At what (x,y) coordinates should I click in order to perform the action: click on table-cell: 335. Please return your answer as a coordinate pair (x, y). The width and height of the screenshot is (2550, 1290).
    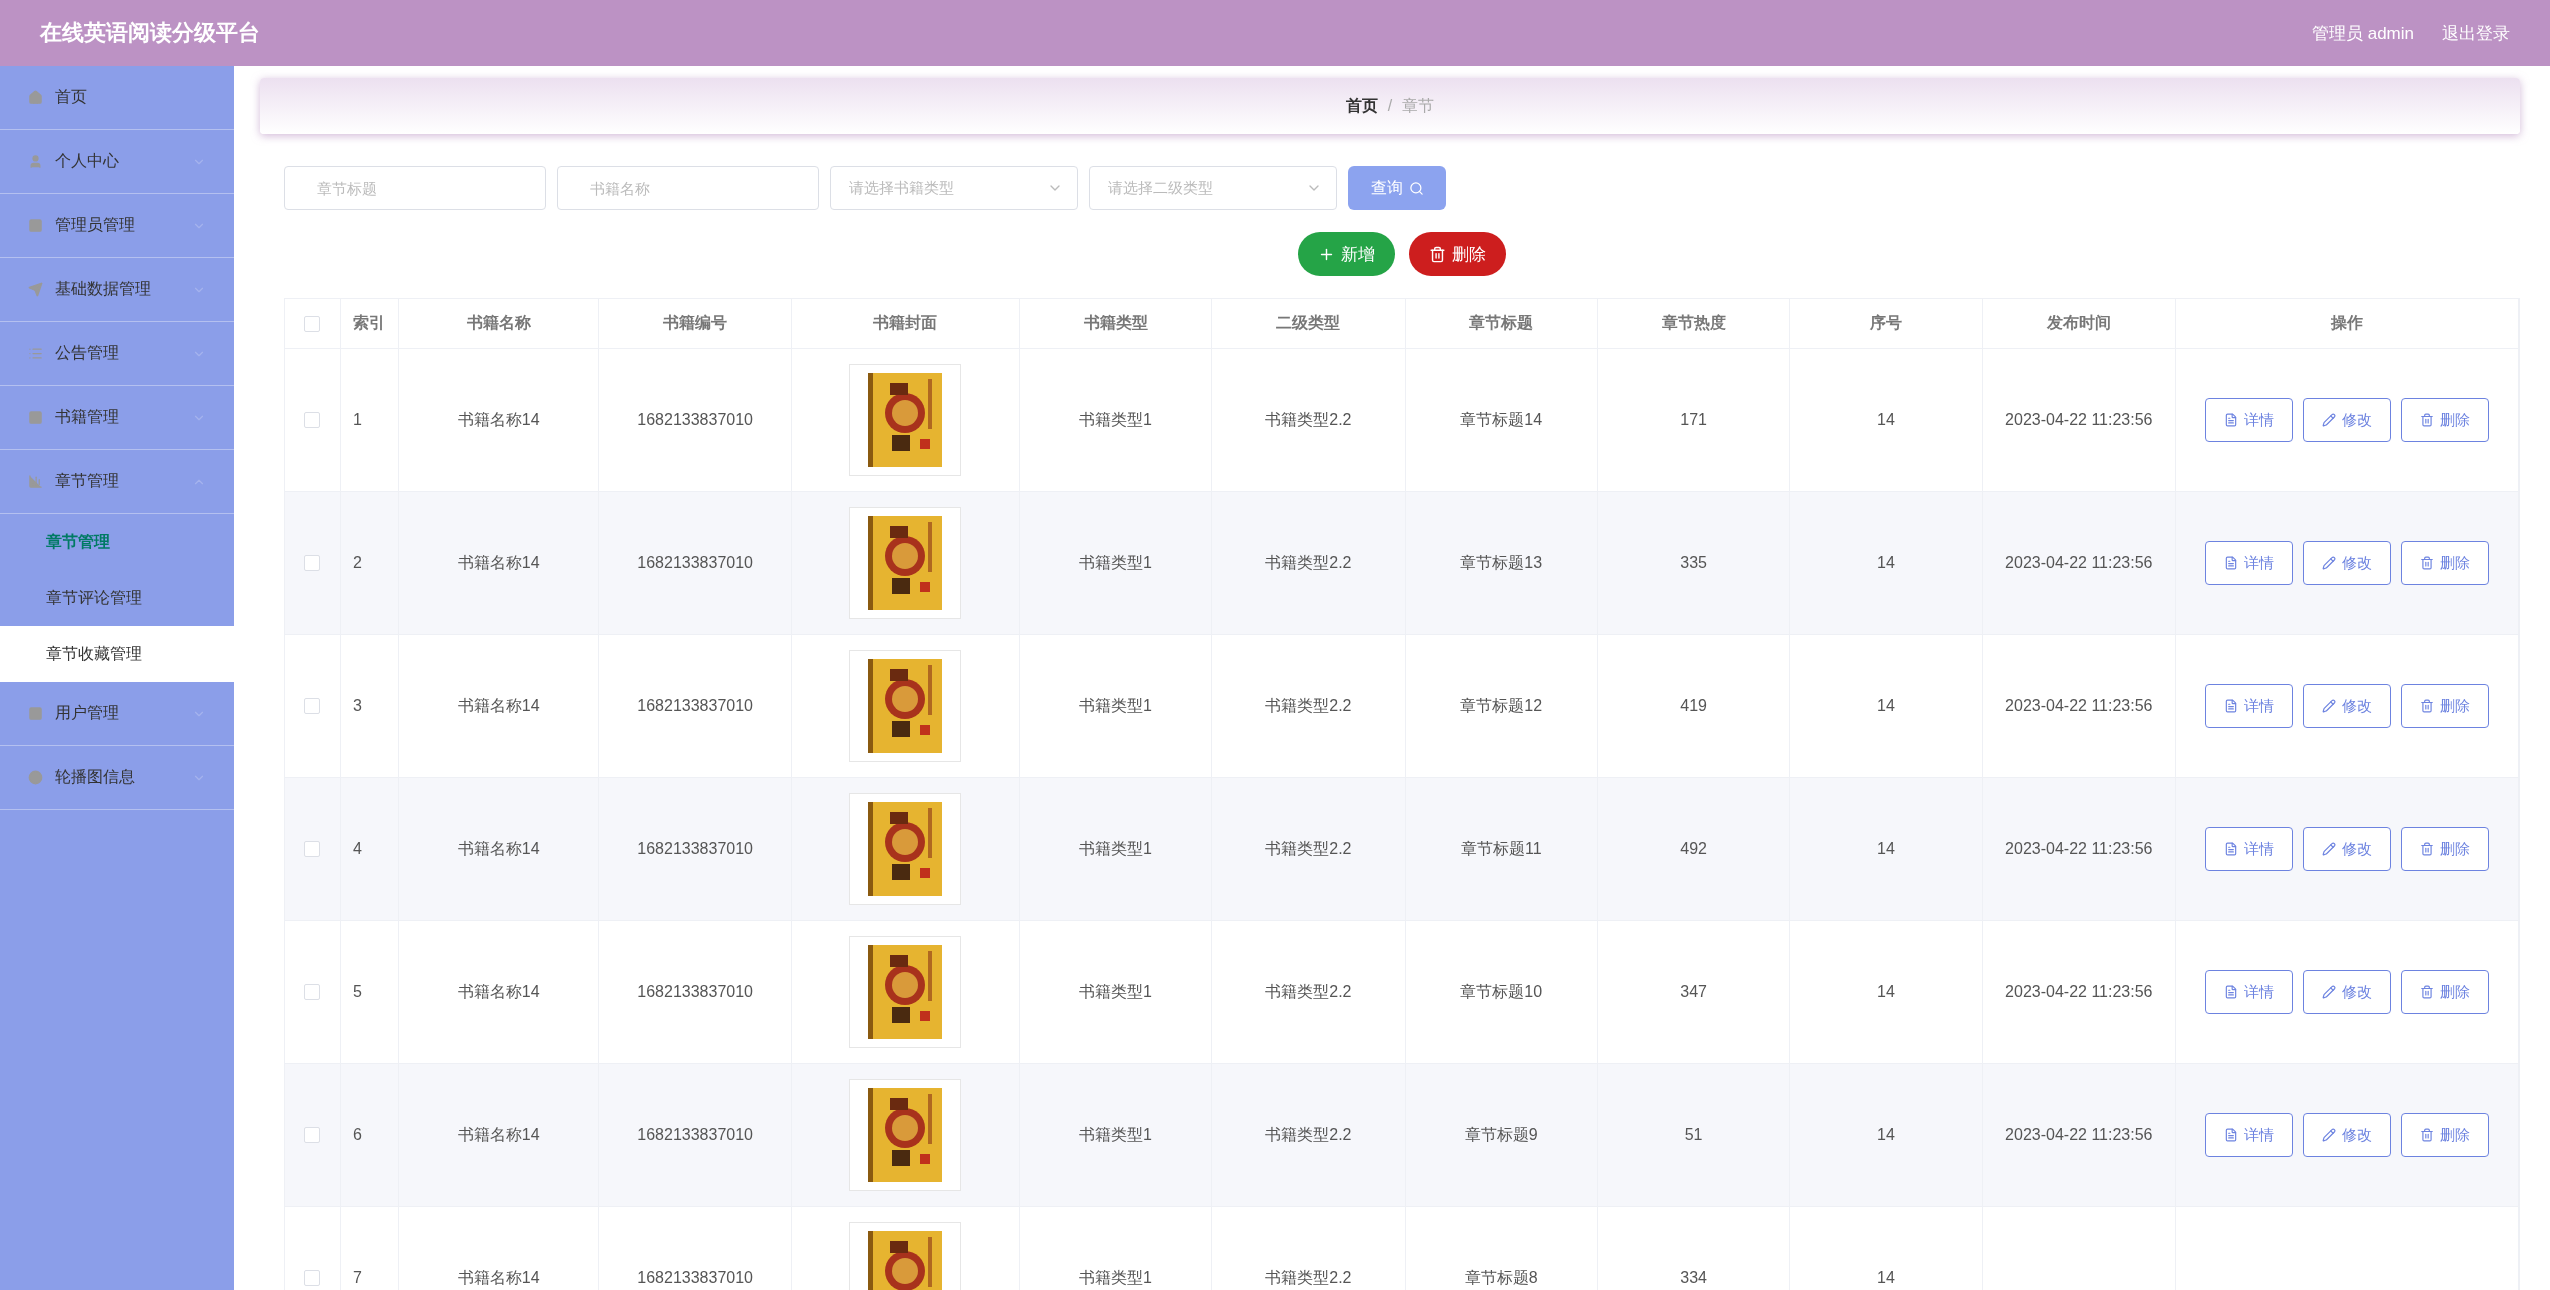
    Looking at the image, I should click on (1693, 563).